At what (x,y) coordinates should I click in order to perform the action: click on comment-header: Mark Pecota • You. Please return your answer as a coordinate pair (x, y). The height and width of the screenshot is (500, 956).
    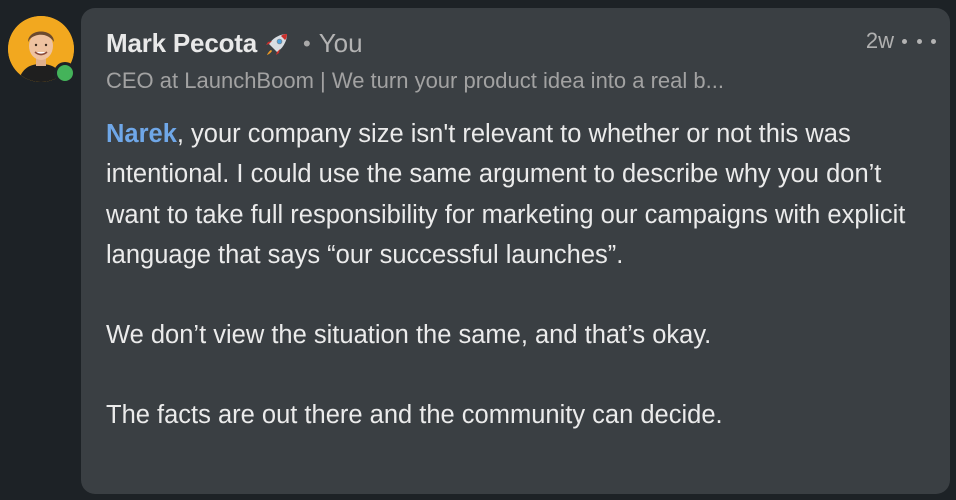
    Looking at the image, I should click on (234, 43).